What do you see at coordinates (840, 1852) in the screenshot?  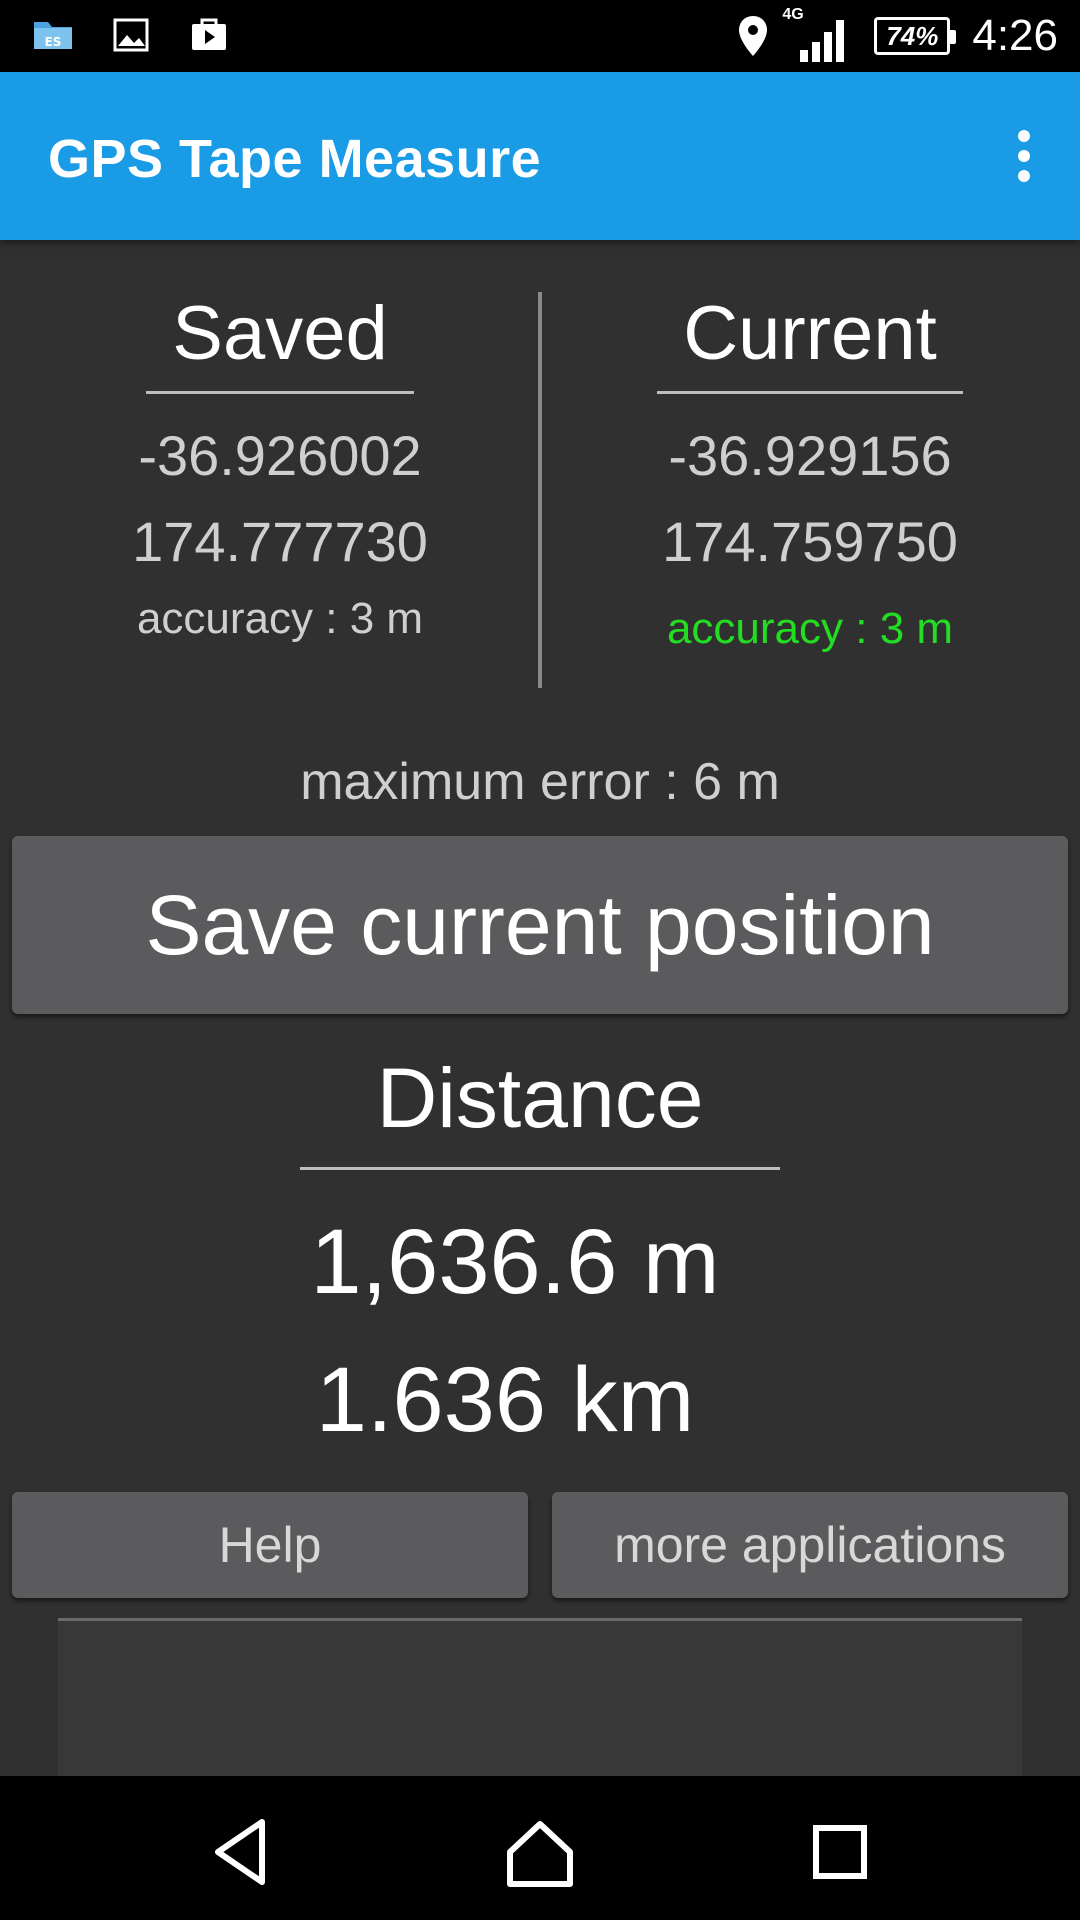 I see `recents-icon` at bounding box center [840, 1852].